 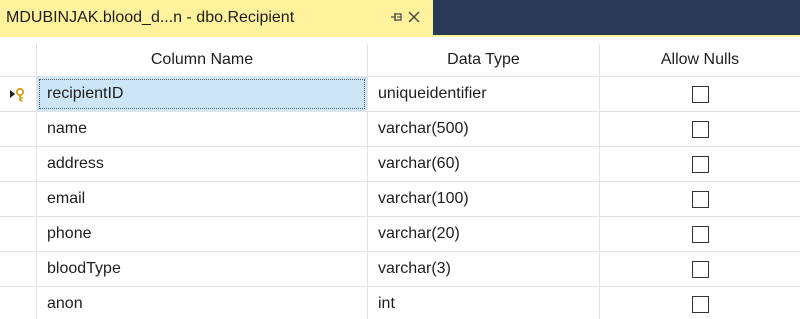 I want to click on table-row: name varchar(500), so click(x=400, y=129).